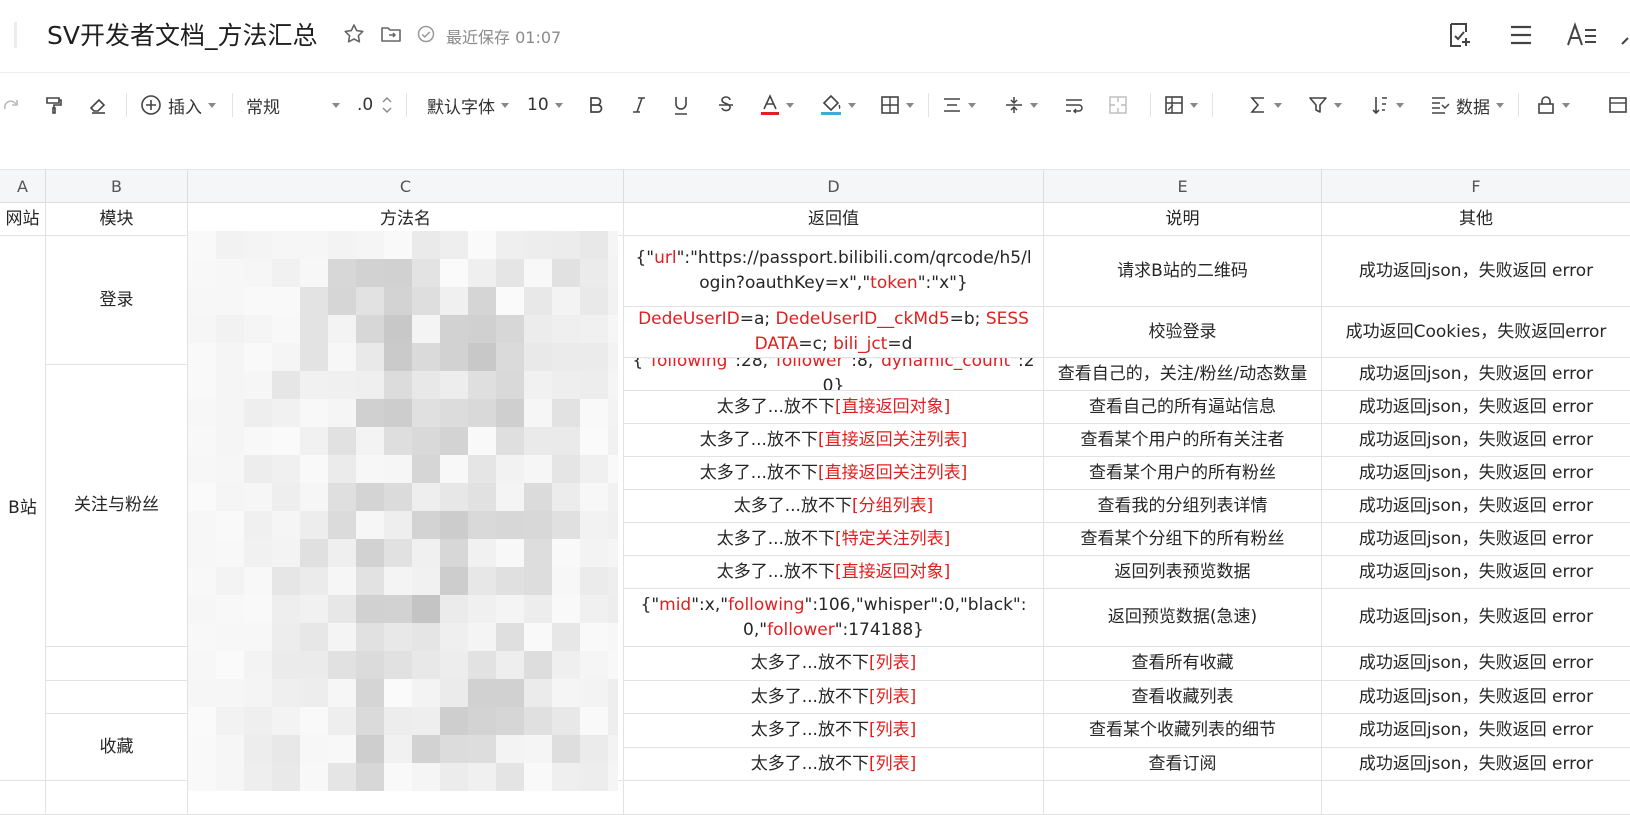  What do you see at coordinates (959, 105) in the screenshot?
I see `horizontal-align-button` at bounding box center [959, 105].